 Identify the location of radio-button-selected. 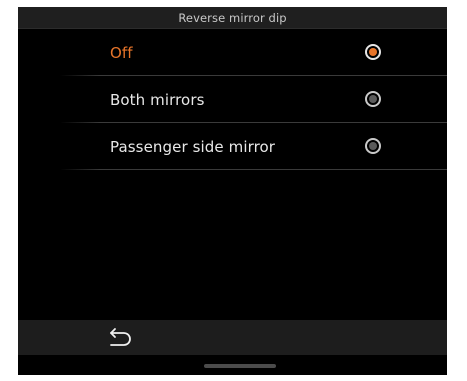
(373, 52).